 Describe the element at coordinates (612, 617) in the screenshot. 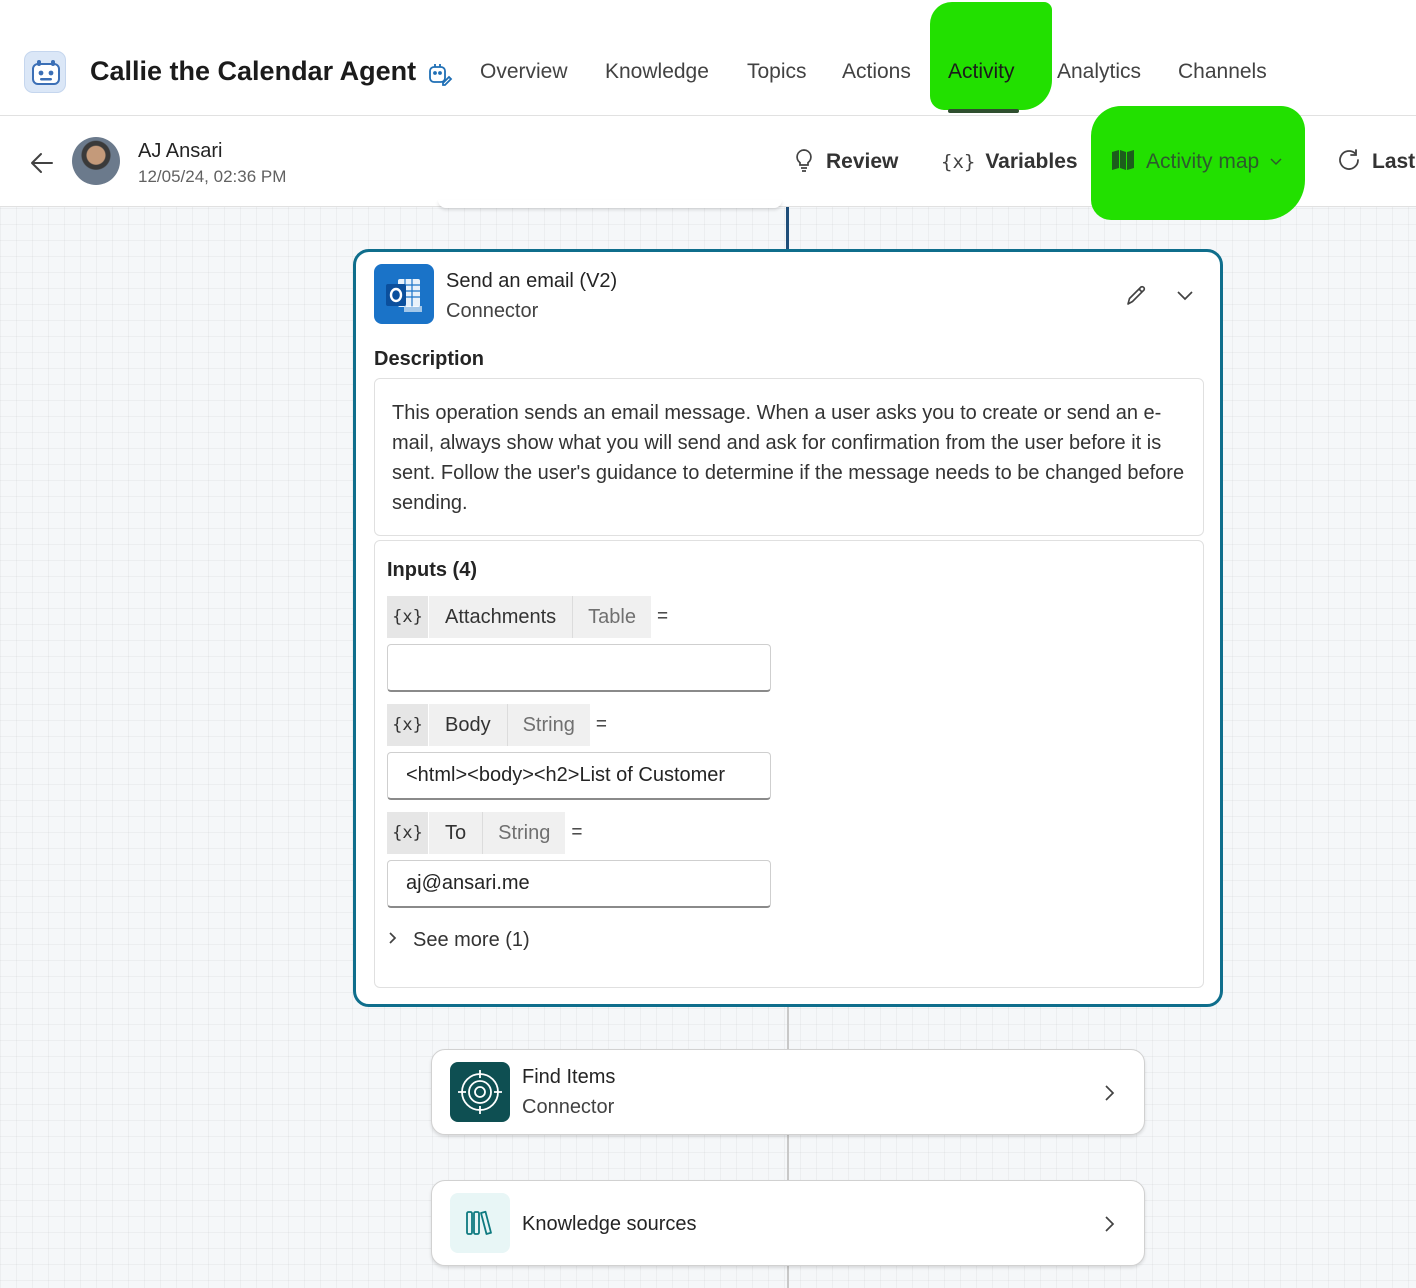

I see `input-type: Table` at that location.